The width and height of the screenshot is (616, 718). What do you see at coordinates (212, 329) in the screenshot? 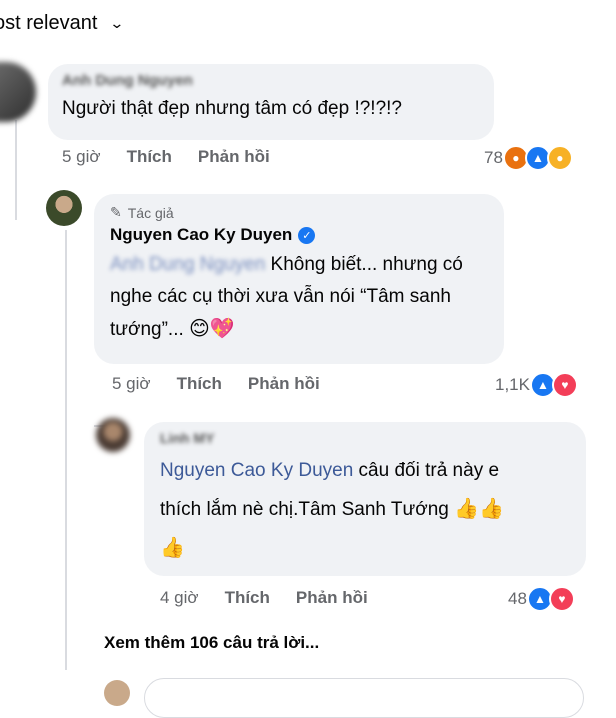
I see `smile-heart-emoji: 😊💖` at bounding box center [212, 329].